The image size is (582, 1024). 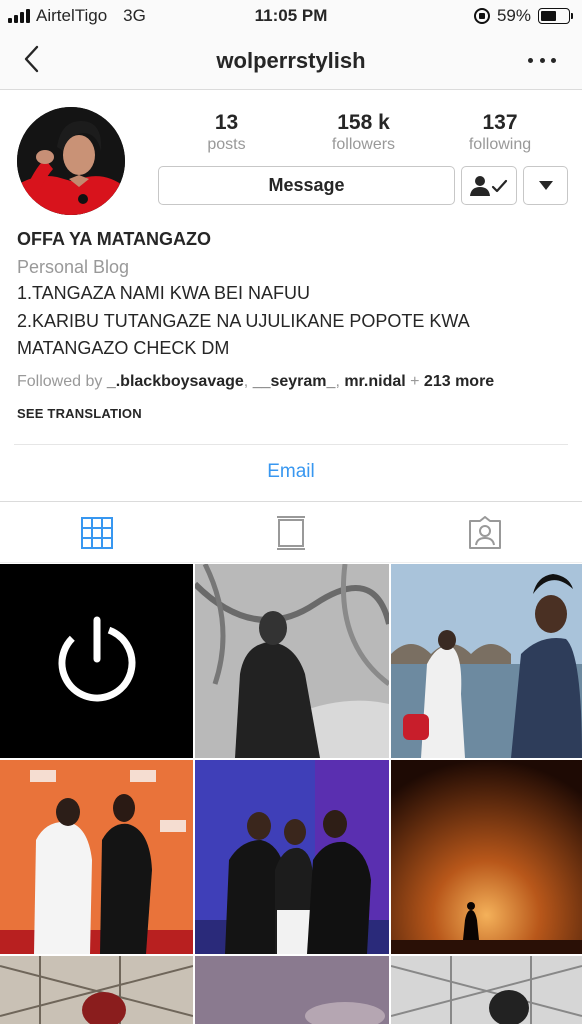 What do you see at coordinates (500, 144) in the screenshot?
I see `stat-label: following` at bounding box center [500, 144].